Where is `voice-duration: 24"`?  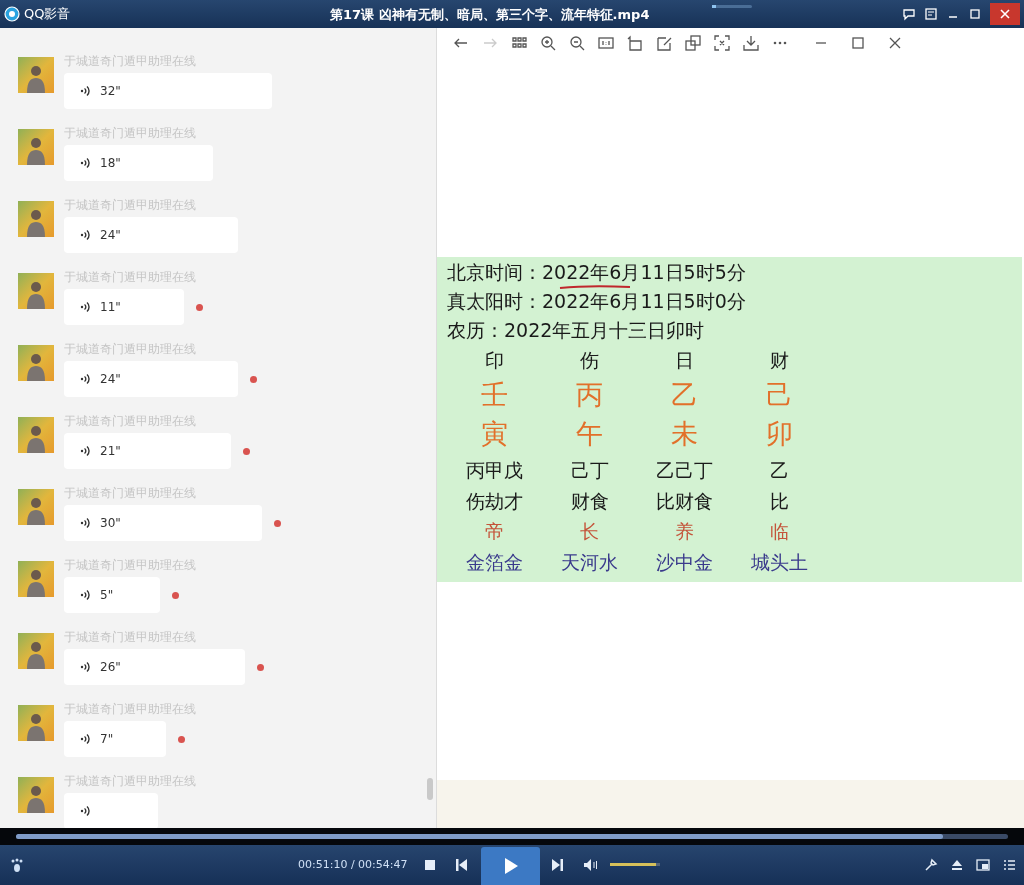
voice-duration: 24" is located at coordinates (110, 379).